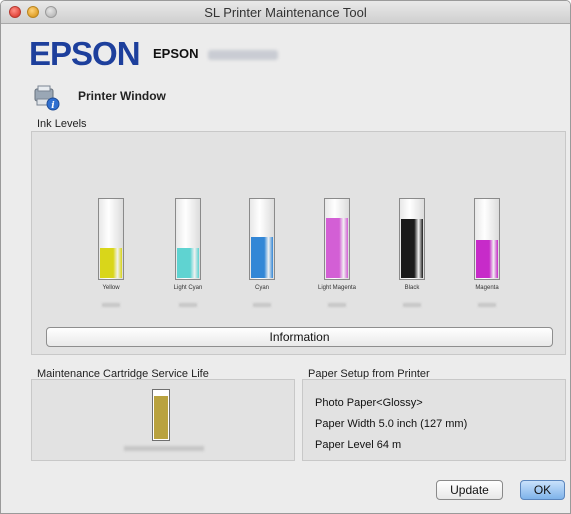 The width and height of the screenshot is (571, 514). Describe the element at coordinates (299, 337) in the screenshot. I see `information-button: Information` at that location.